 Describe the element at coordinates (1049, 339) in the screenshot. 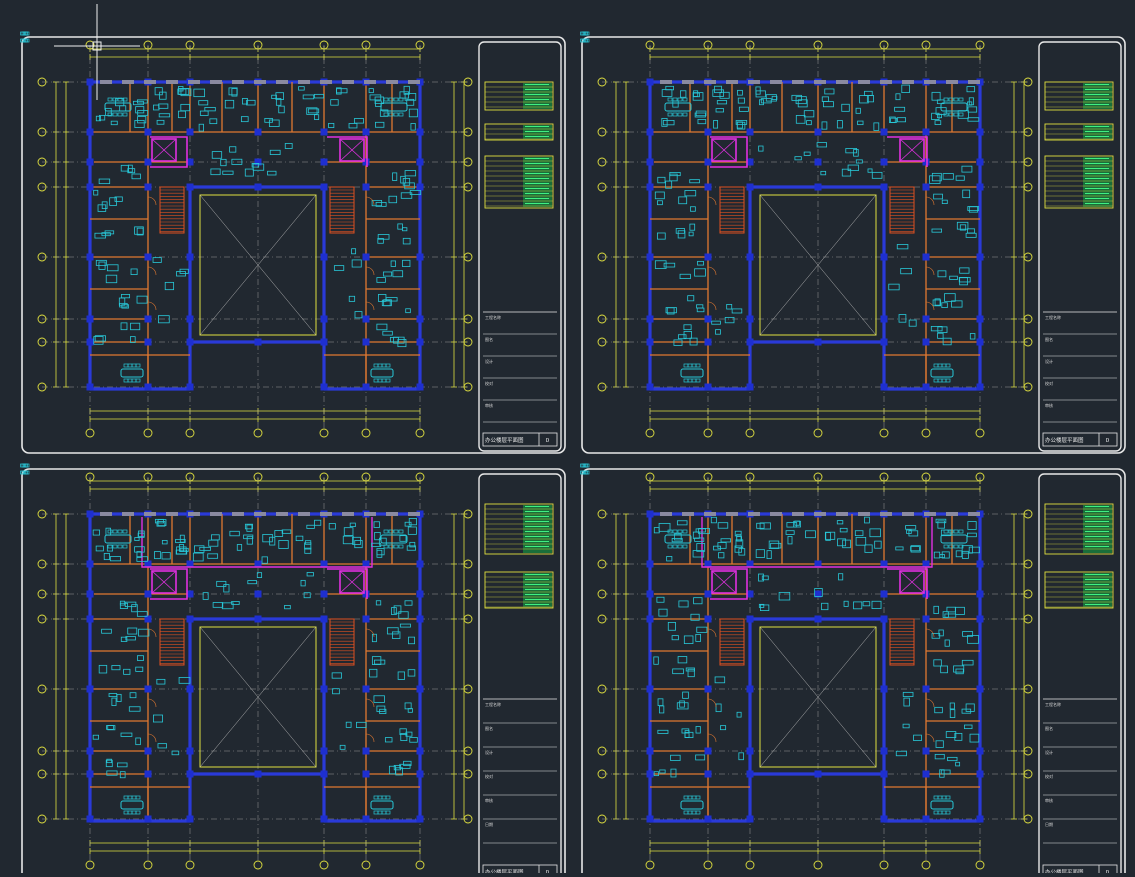

I see `title-field-label: 图名` at that location.